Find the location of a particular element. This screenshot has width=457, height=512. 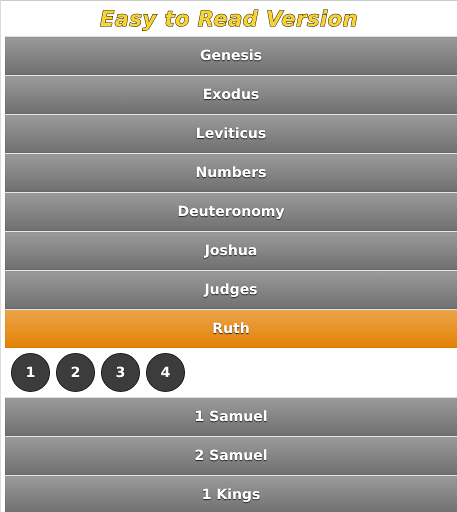

book-item: Judges is located at coordinates (231, 289).